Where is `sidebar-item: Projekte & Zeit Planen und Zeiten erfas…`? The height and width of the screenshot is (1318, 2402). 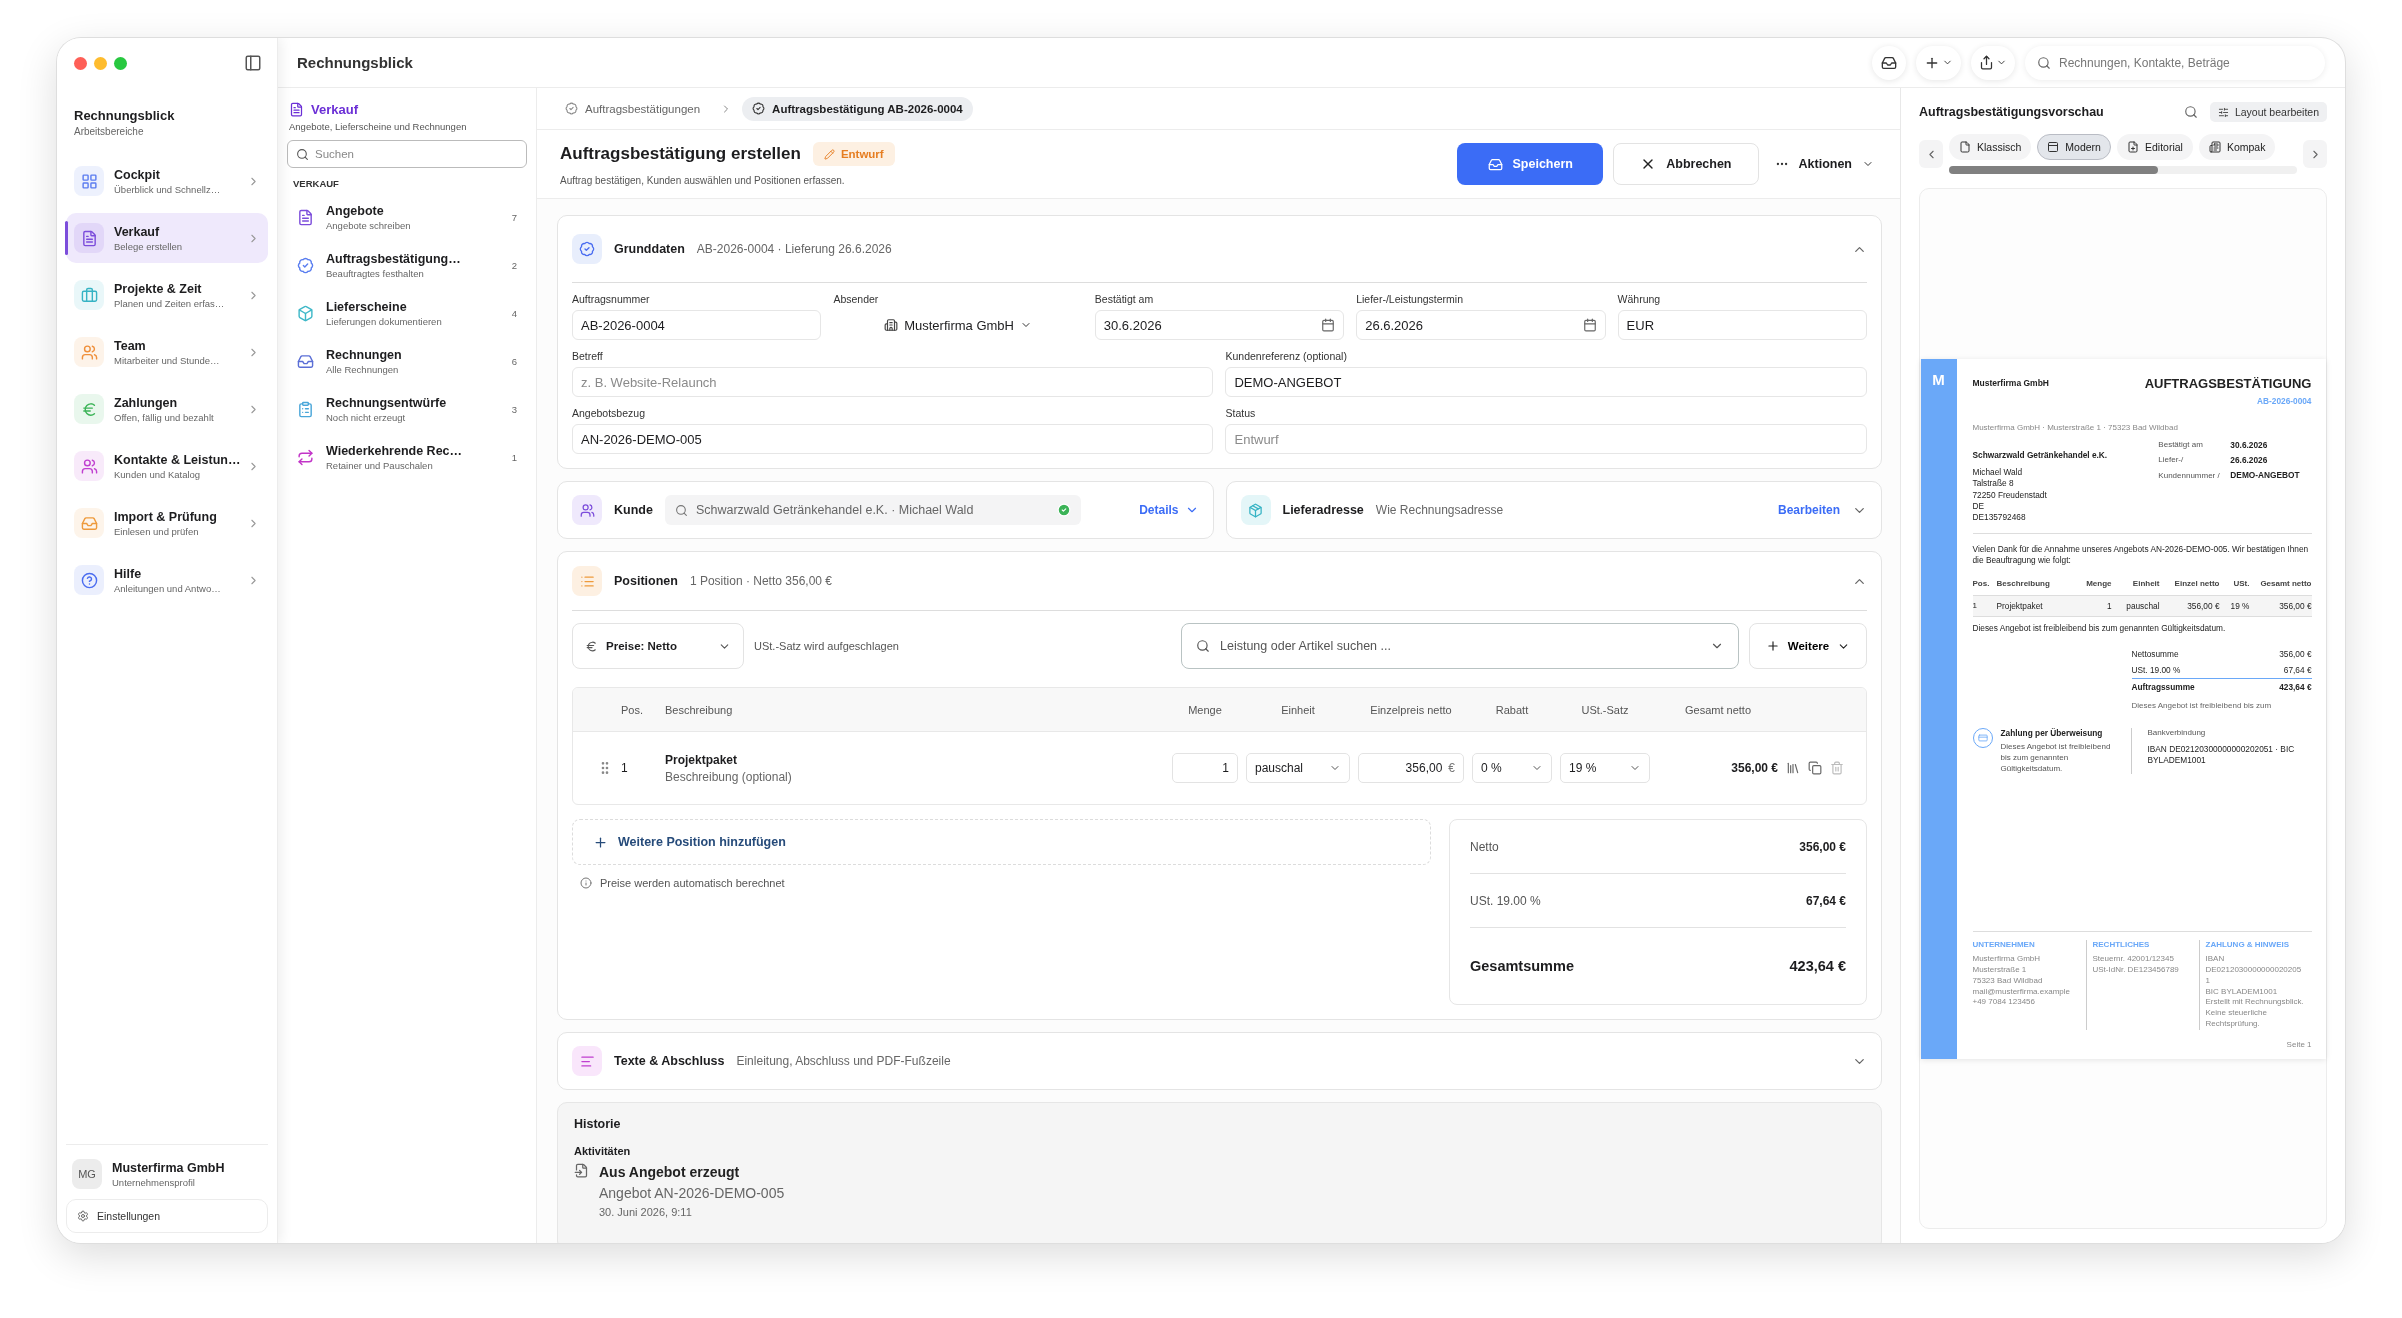 sidebar-item: Projekte & Zeit Planen und Zeiten erfas… is located at coordinates (167, 295).